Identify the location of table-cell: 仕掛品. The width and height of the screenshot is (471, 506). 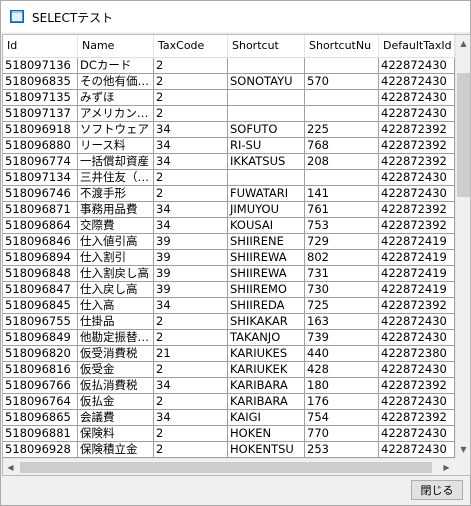
(116, 322).